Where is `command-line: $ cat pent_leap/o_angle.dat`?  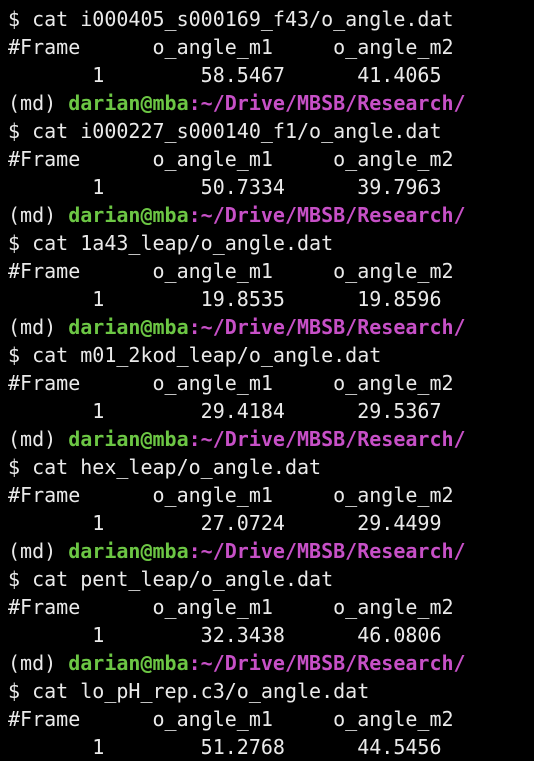
command-line: $ cat pent_leap/o_angle.dat is located at coordinates (271, 579).